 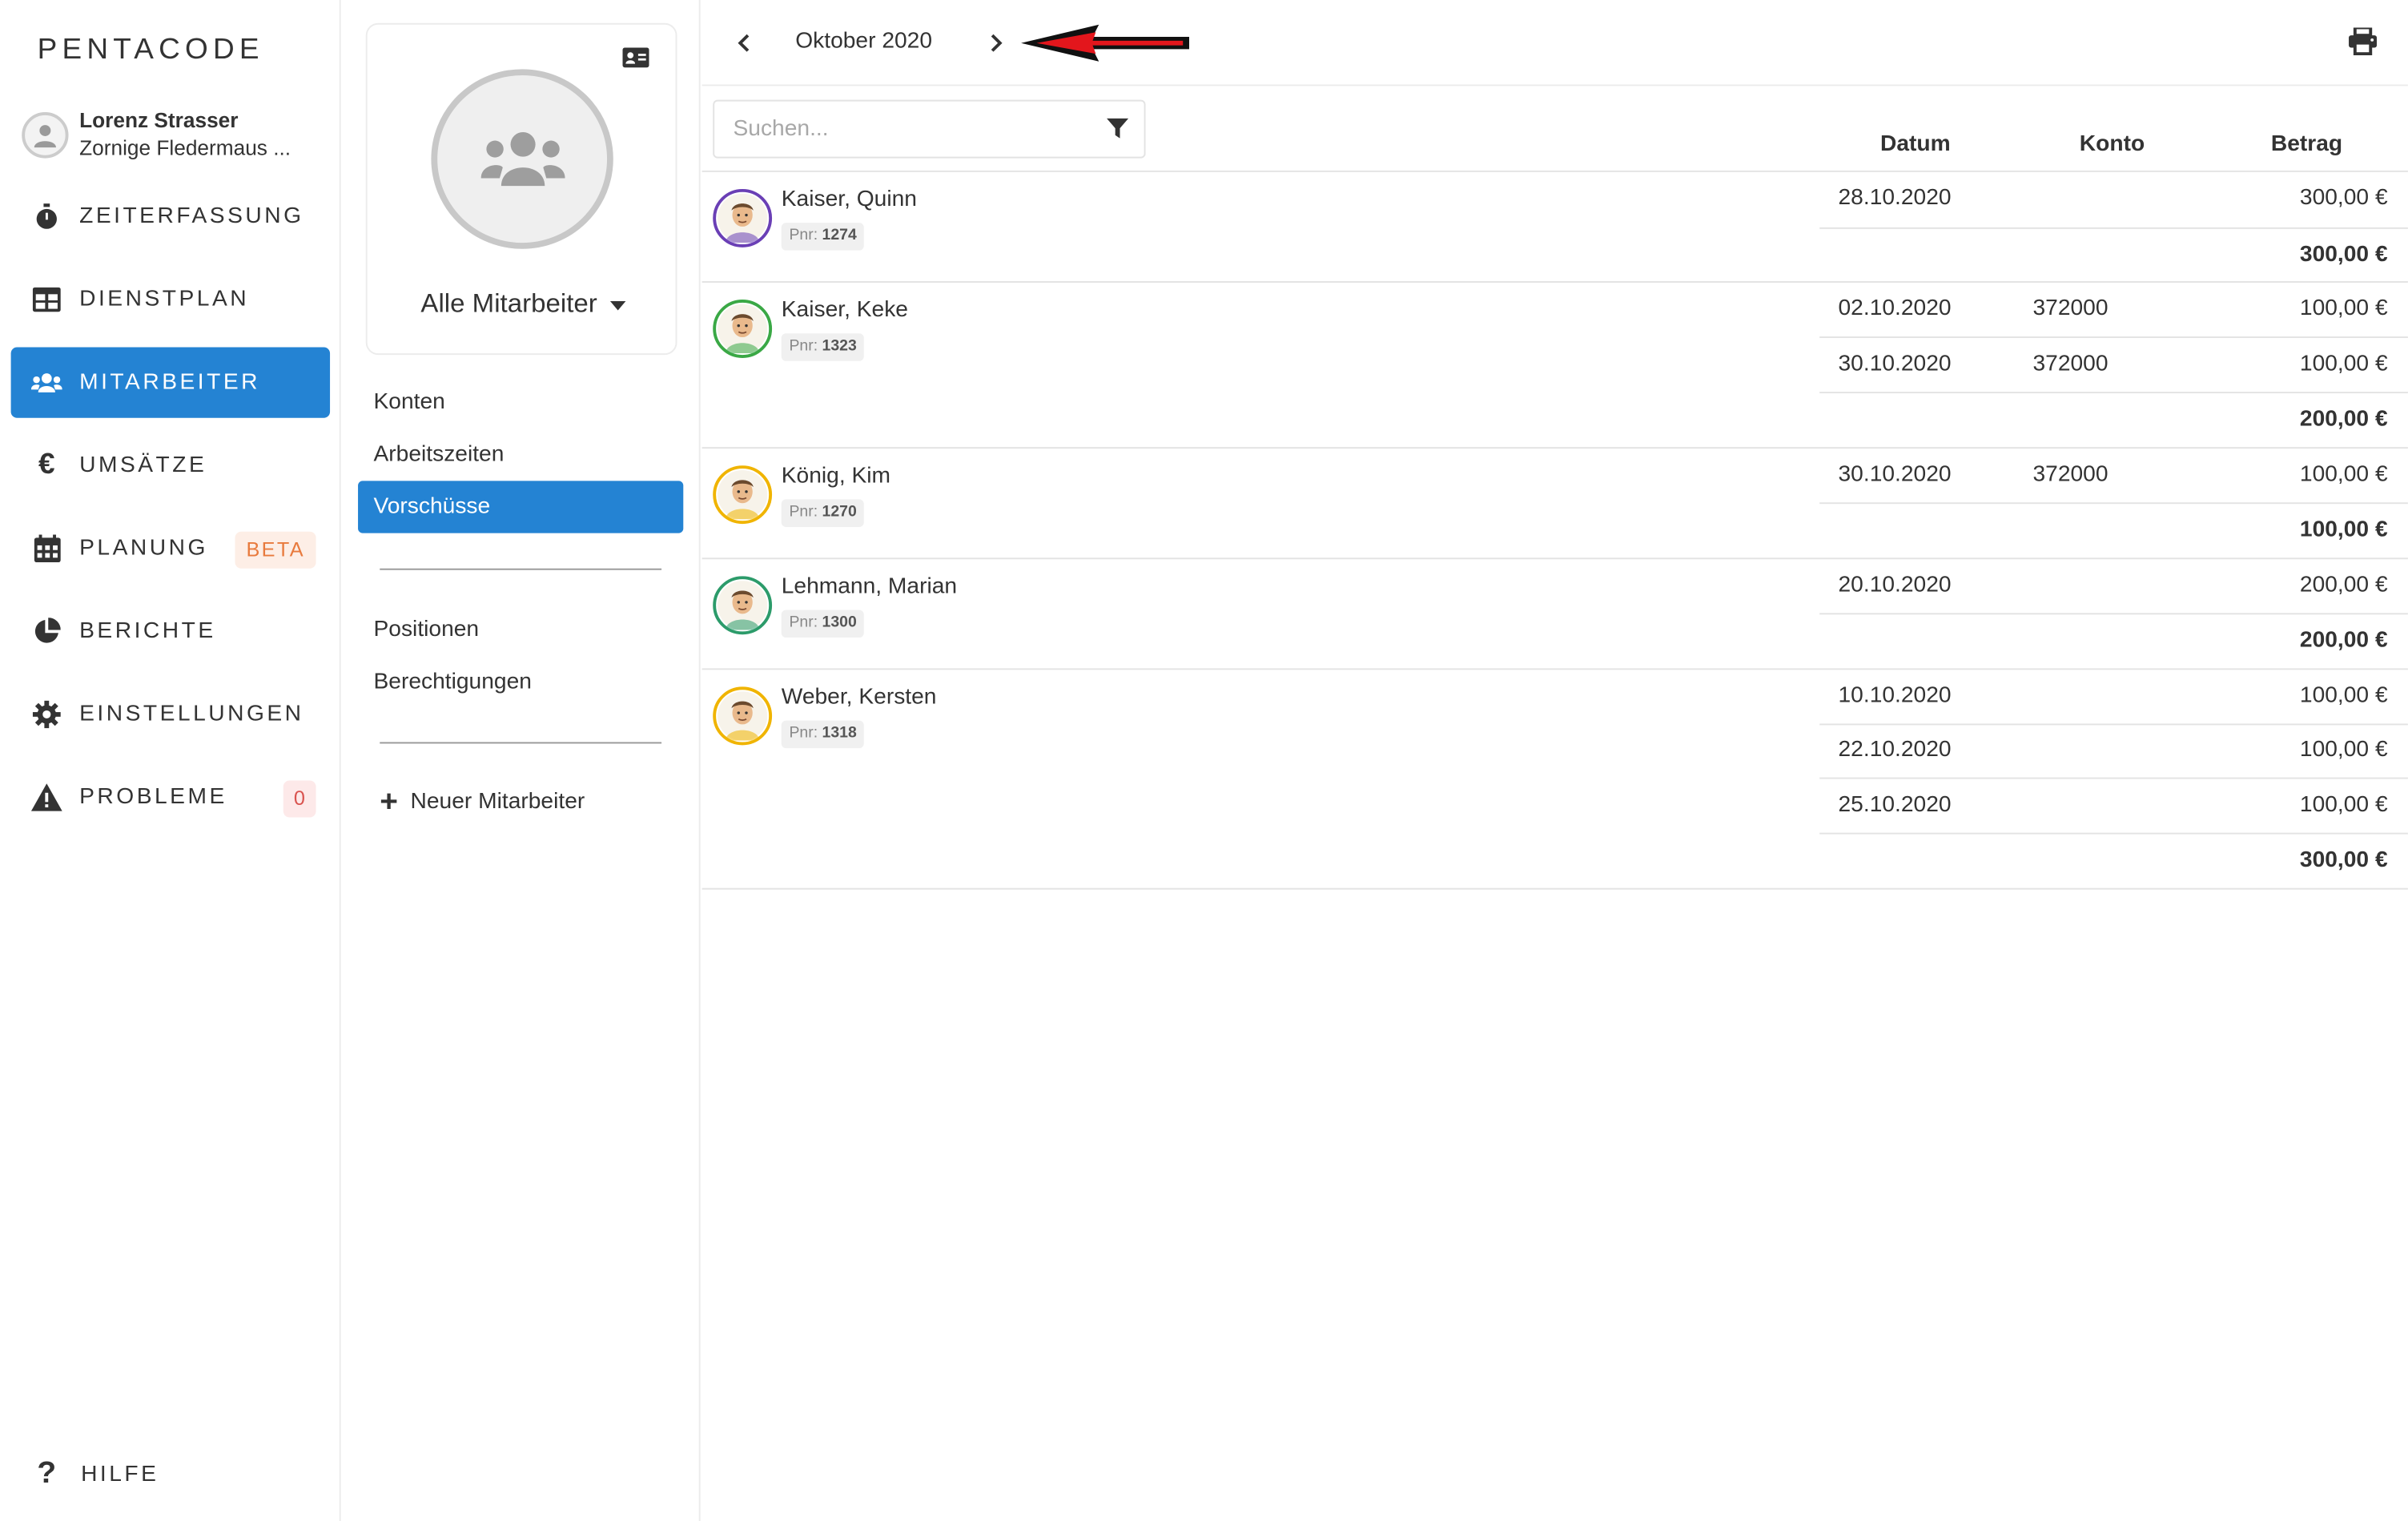 What do you see at coordinates (2113, 199) in the screenshot?
I see `advance-row: 28.10.2020 300,00 €` at bounding box center [2113, 199].